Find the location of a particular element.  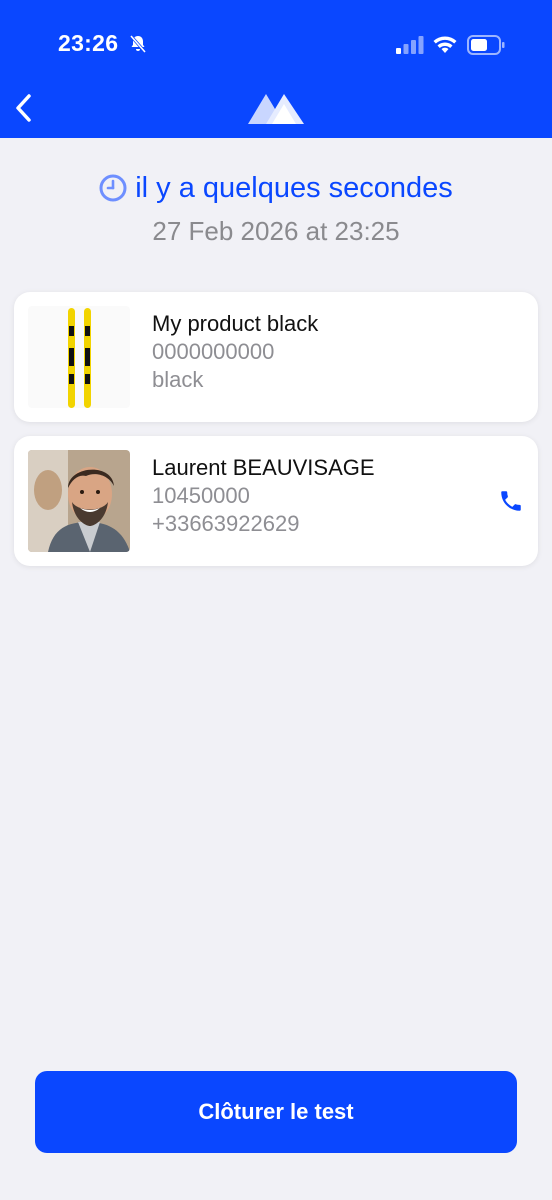

customer-card: Laurent BEAUVISAGE 10450000 +33663922629 is located at coordinates (276, 501).